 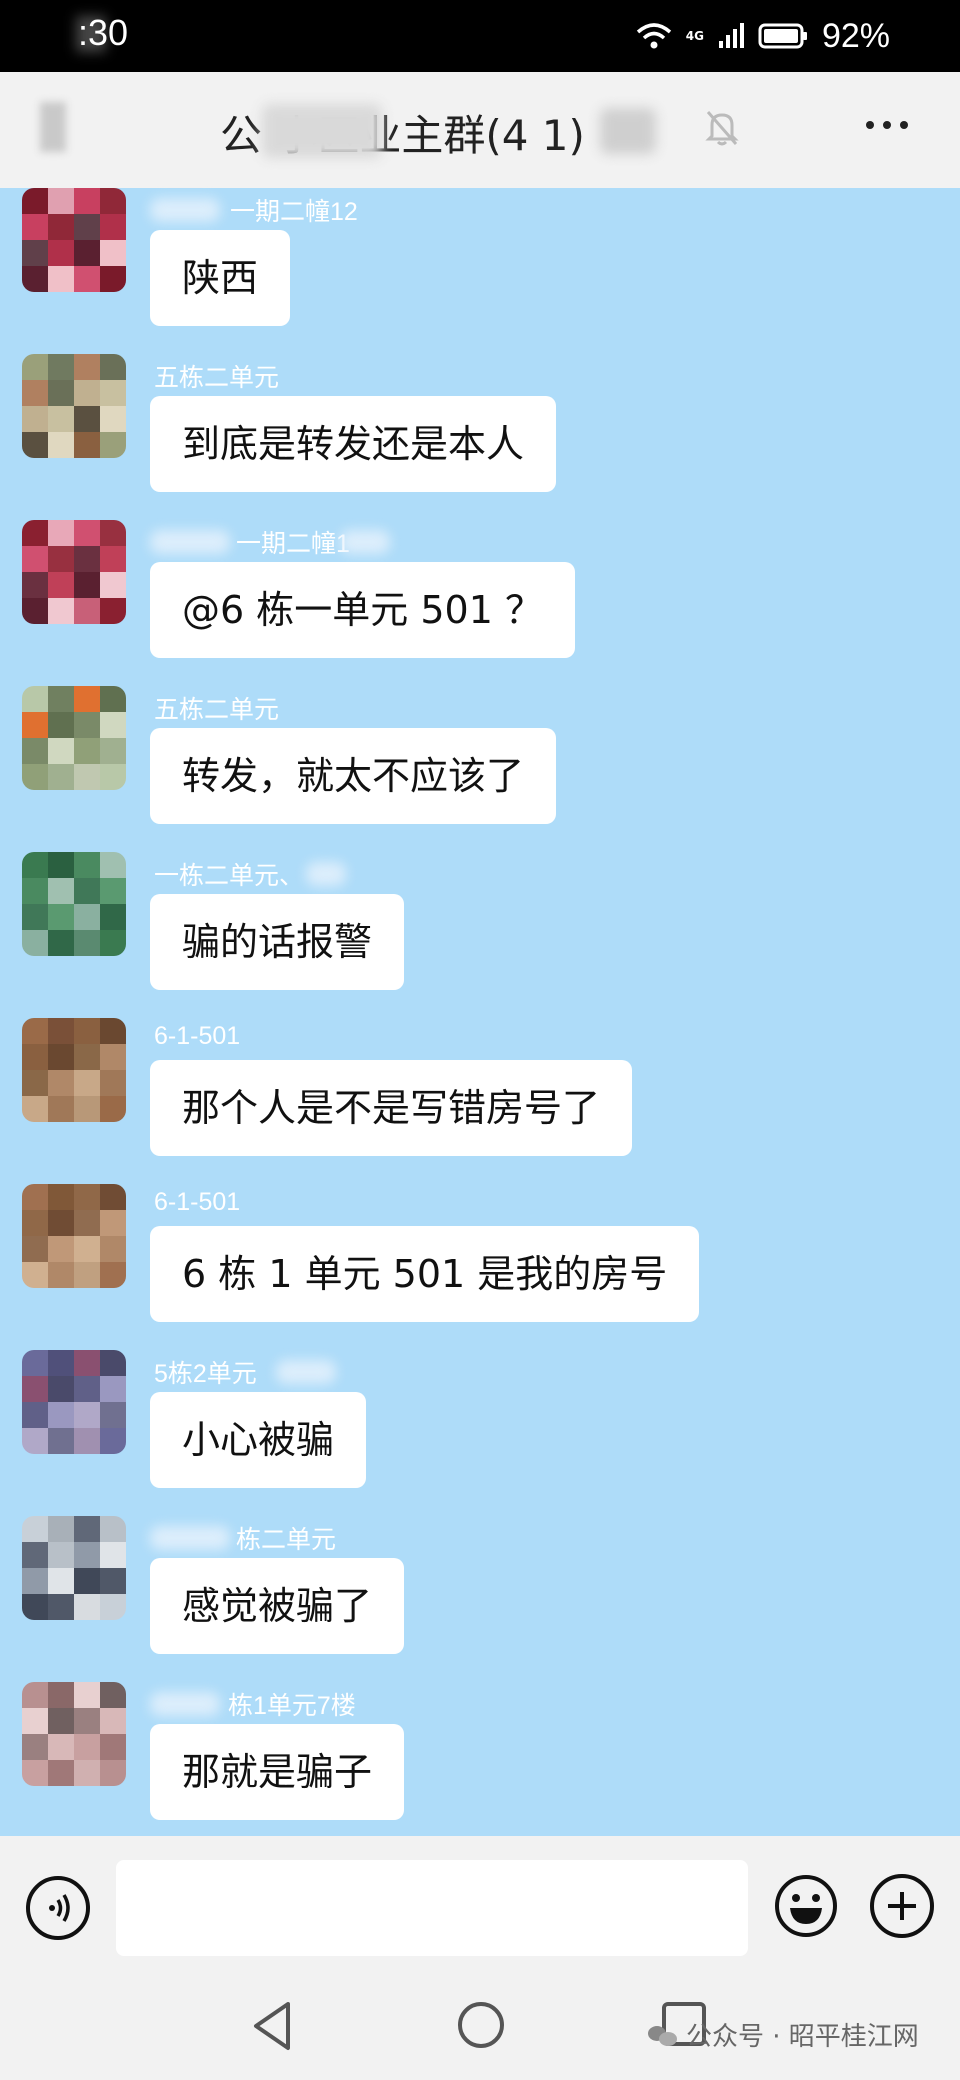 I want to click on message-item: 栋1单元7楼 那就是骗子, so click(x=480, y=1765).